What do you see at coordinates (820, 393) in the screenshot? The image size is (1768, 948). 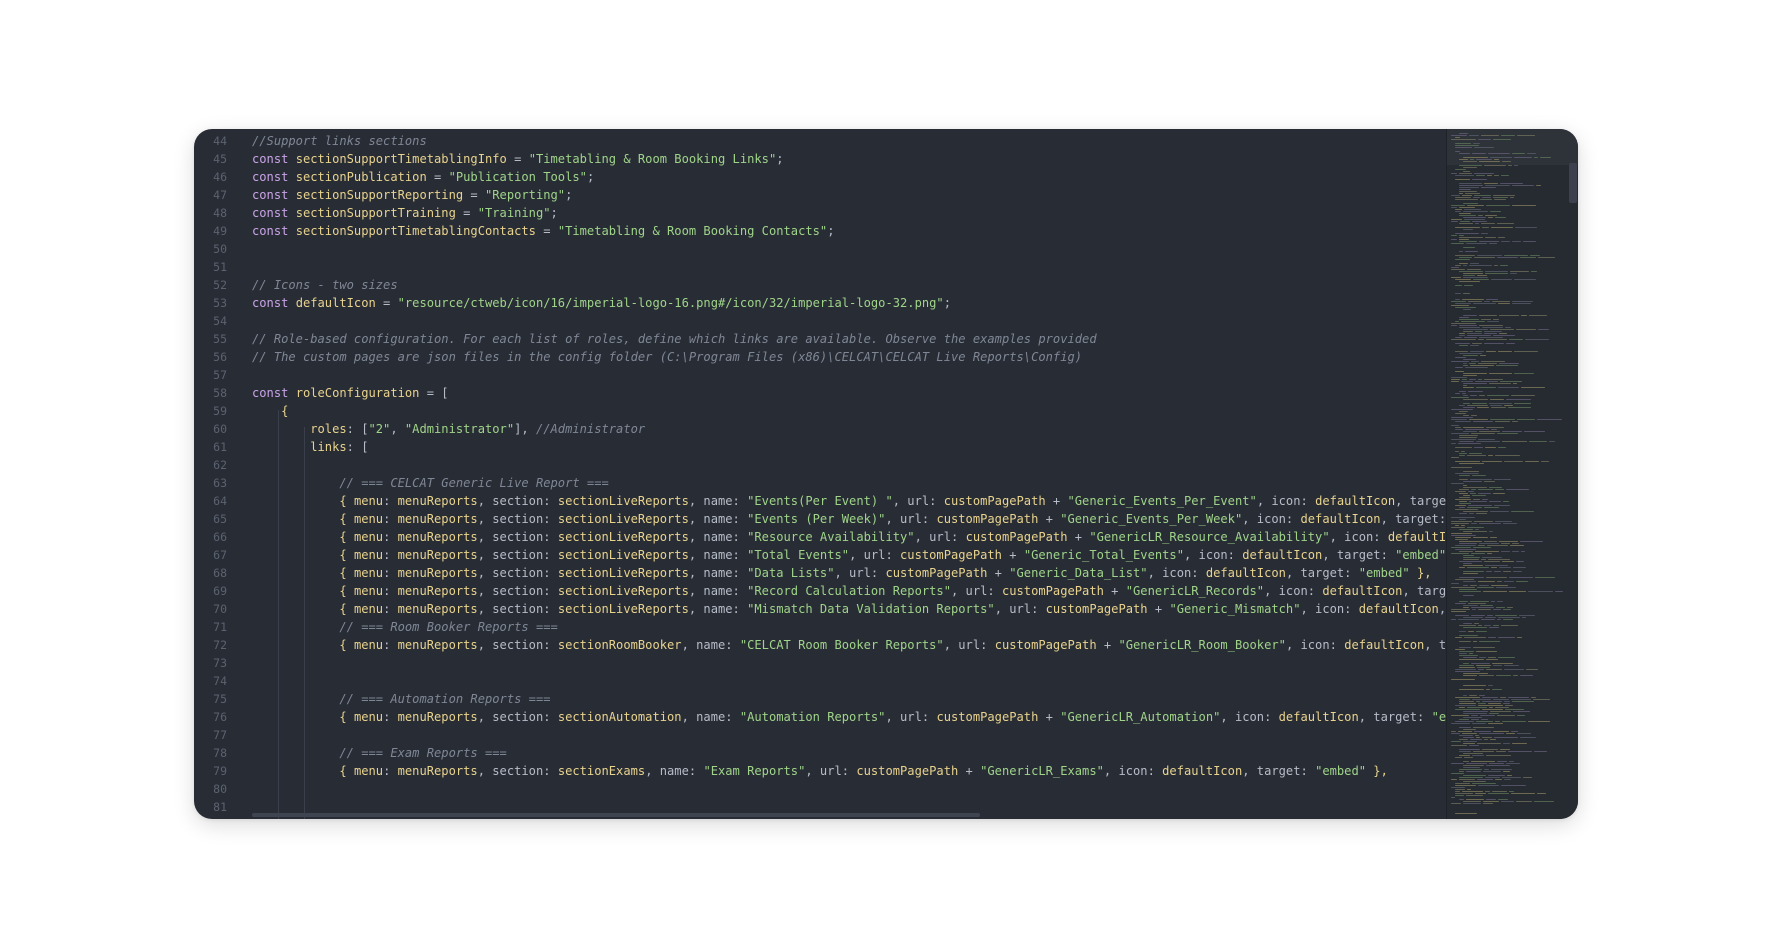 I see `code-line: 58 const roleConfiguration = [` at bounding box center [820, 393].